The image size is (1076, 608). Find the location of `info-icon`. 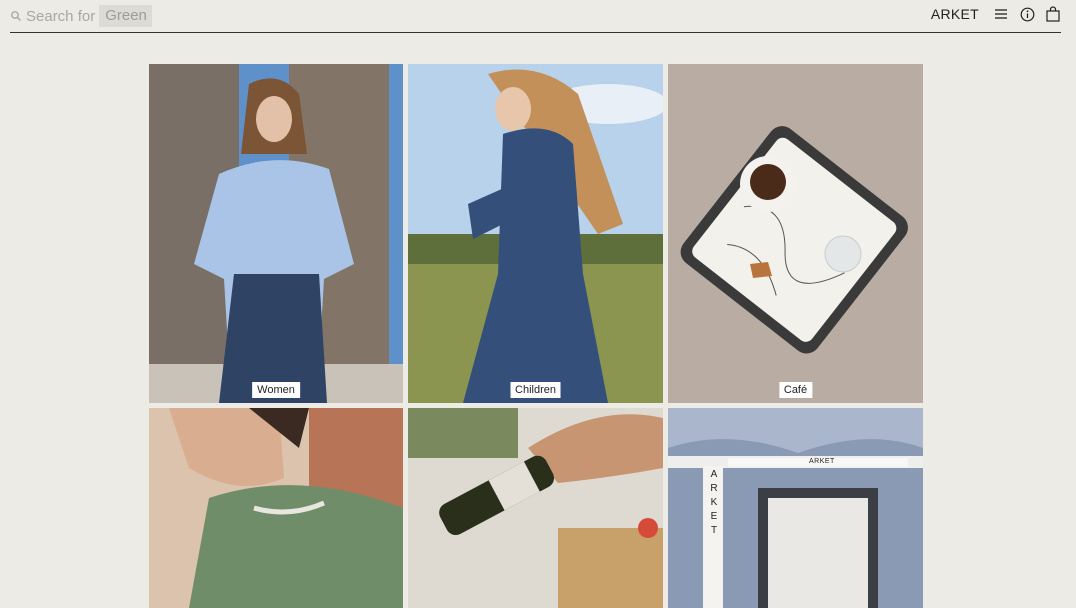

info-icon is located at coordinates (1027, 14).